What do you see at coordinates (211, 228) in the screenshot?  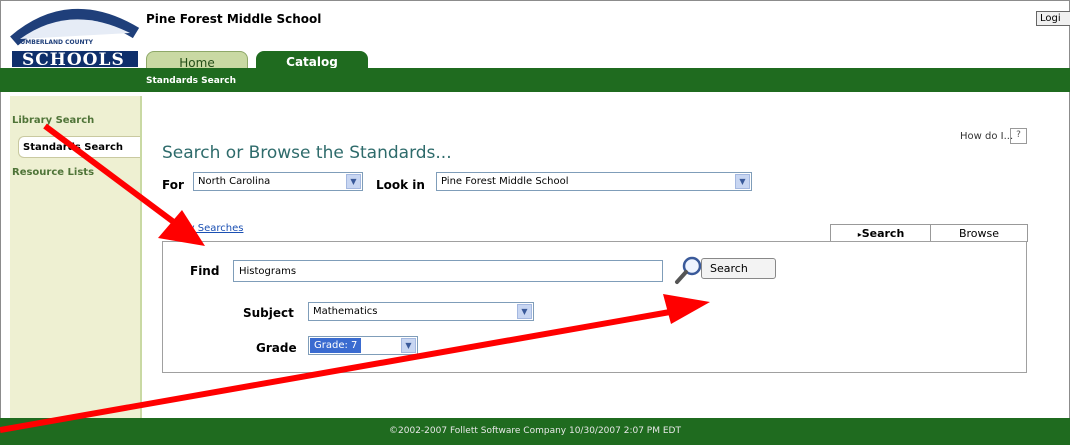 I see `my-searches-link: My Searches` at bounding box center [211, 228].